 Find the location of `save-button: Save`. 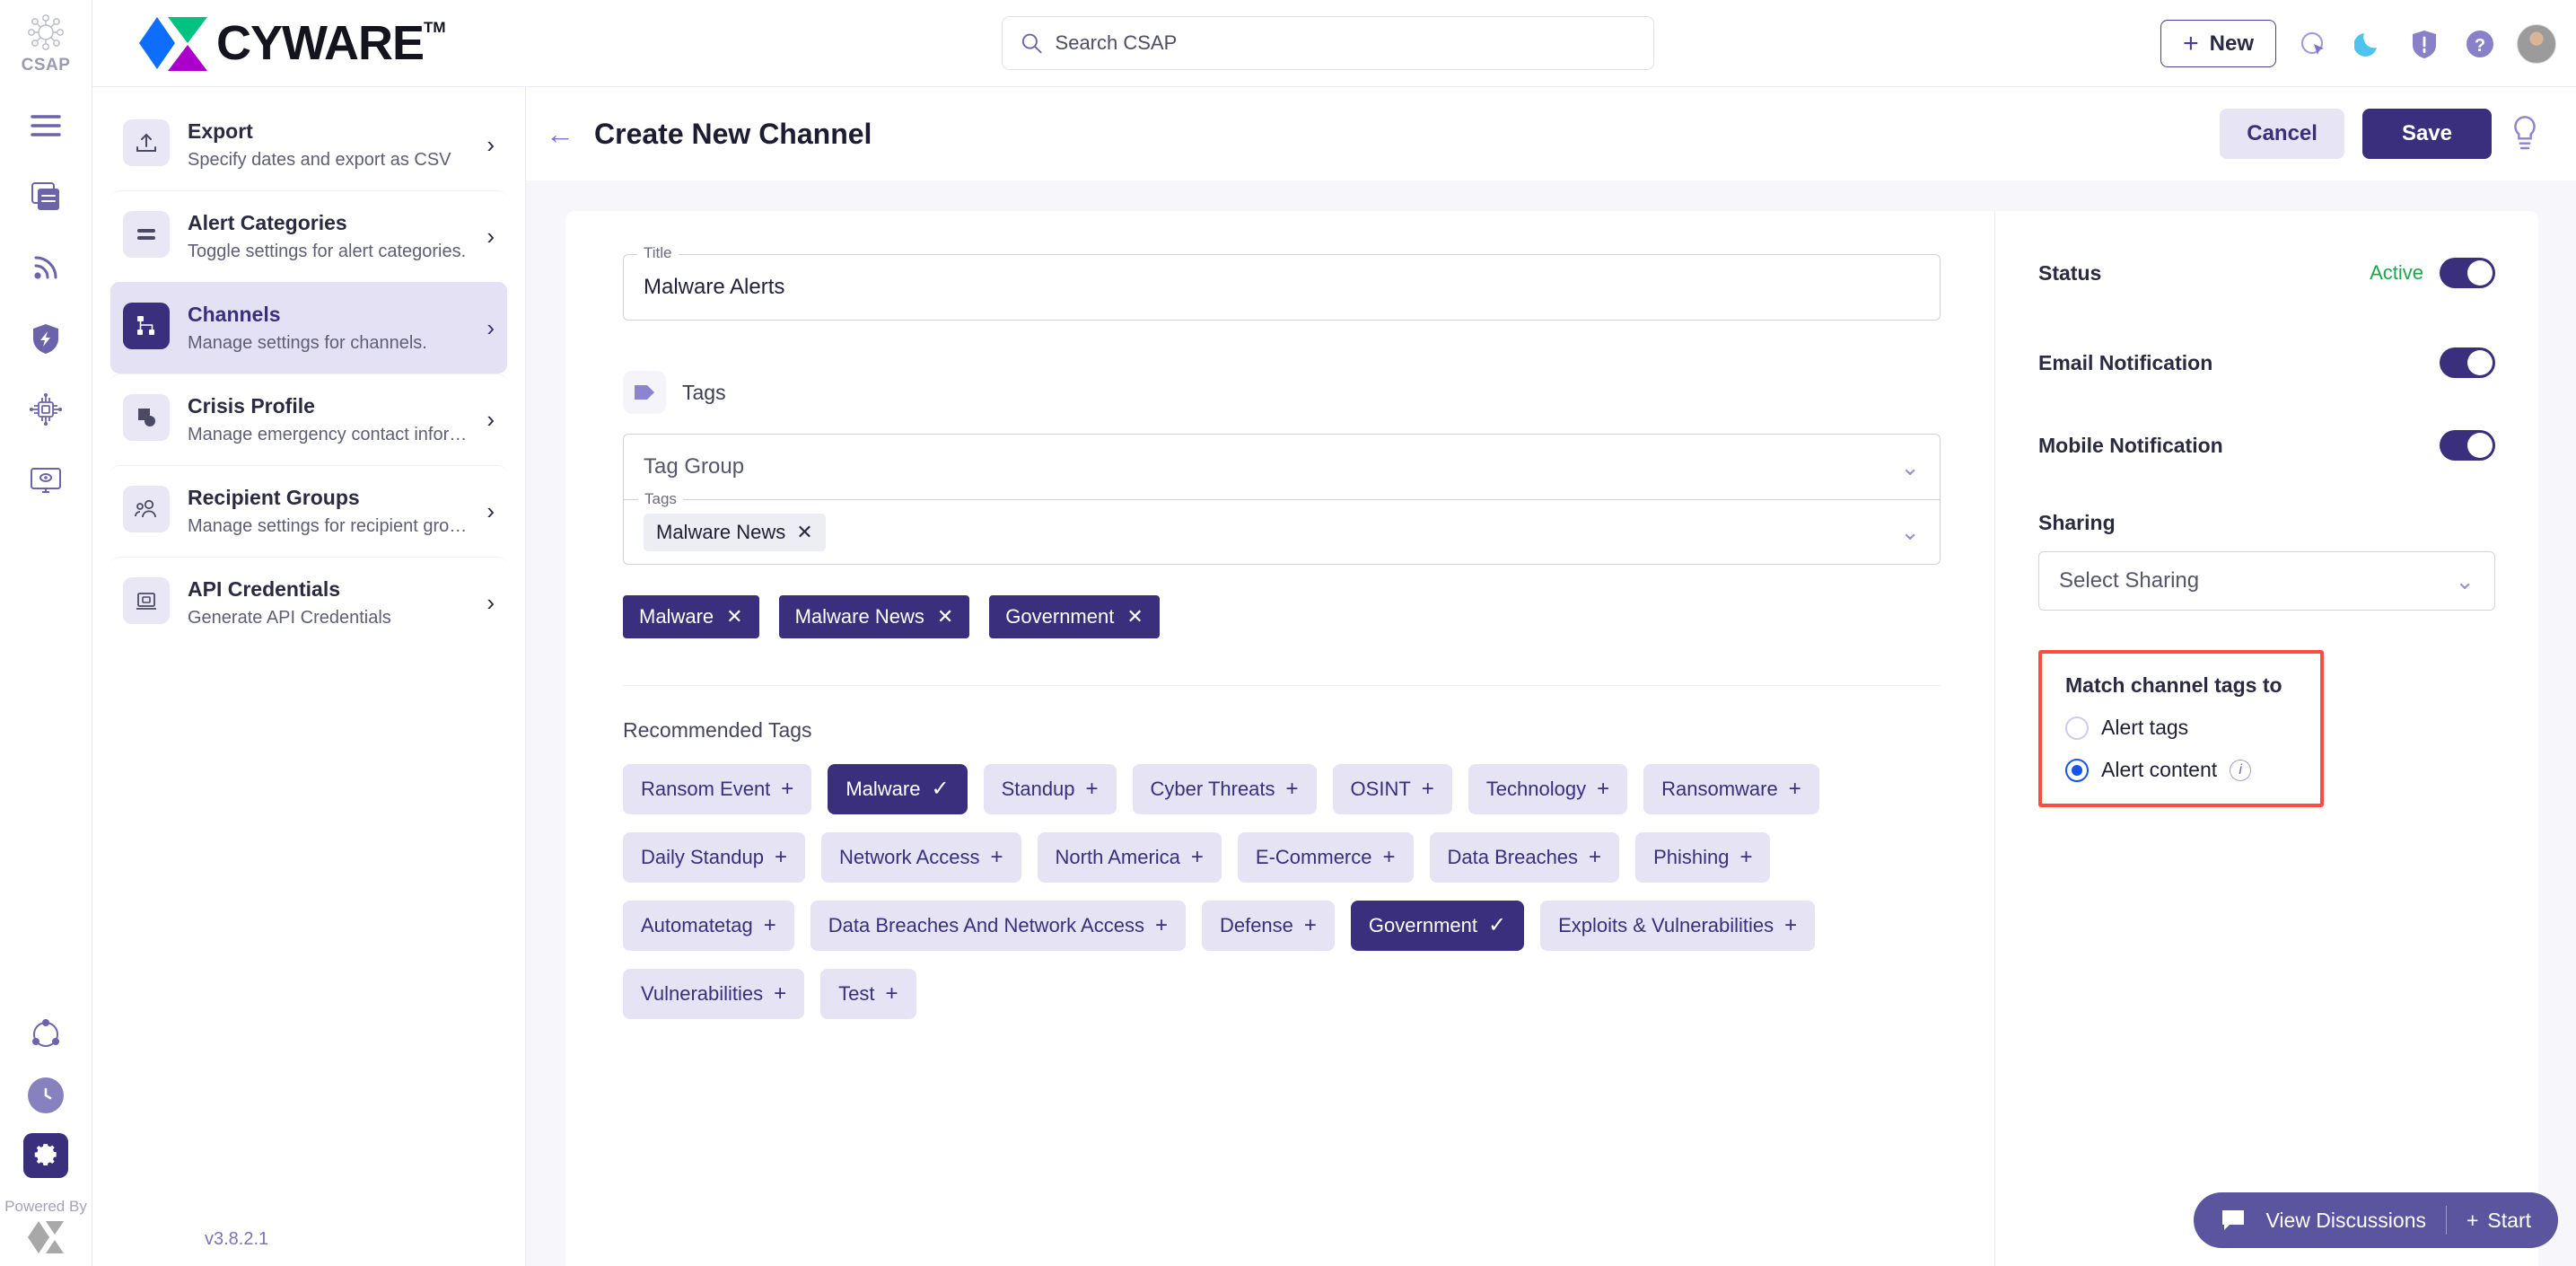

save-button: Save is located at coordinates (2426, 134).